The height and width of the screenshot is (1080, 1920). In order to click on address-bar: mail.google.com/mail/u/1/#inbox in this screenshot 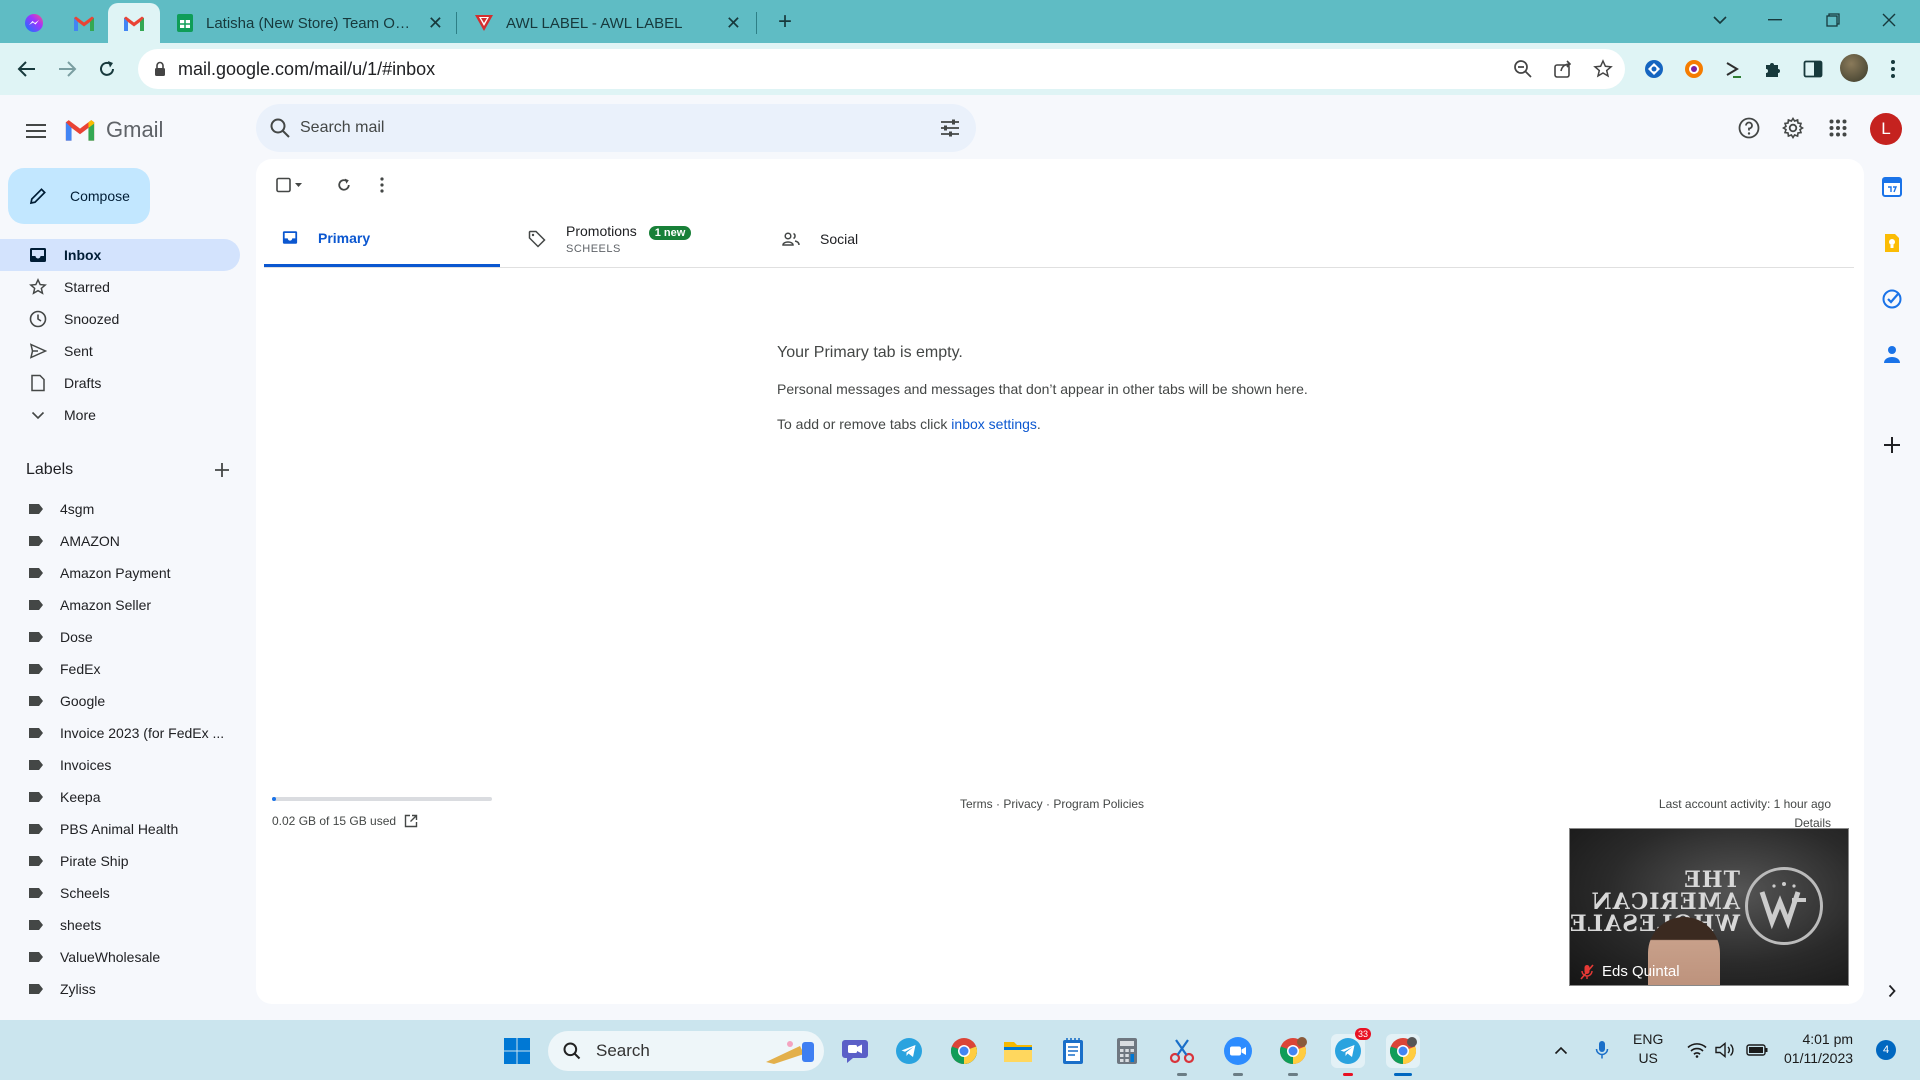, I will do `click(881, 69)`.